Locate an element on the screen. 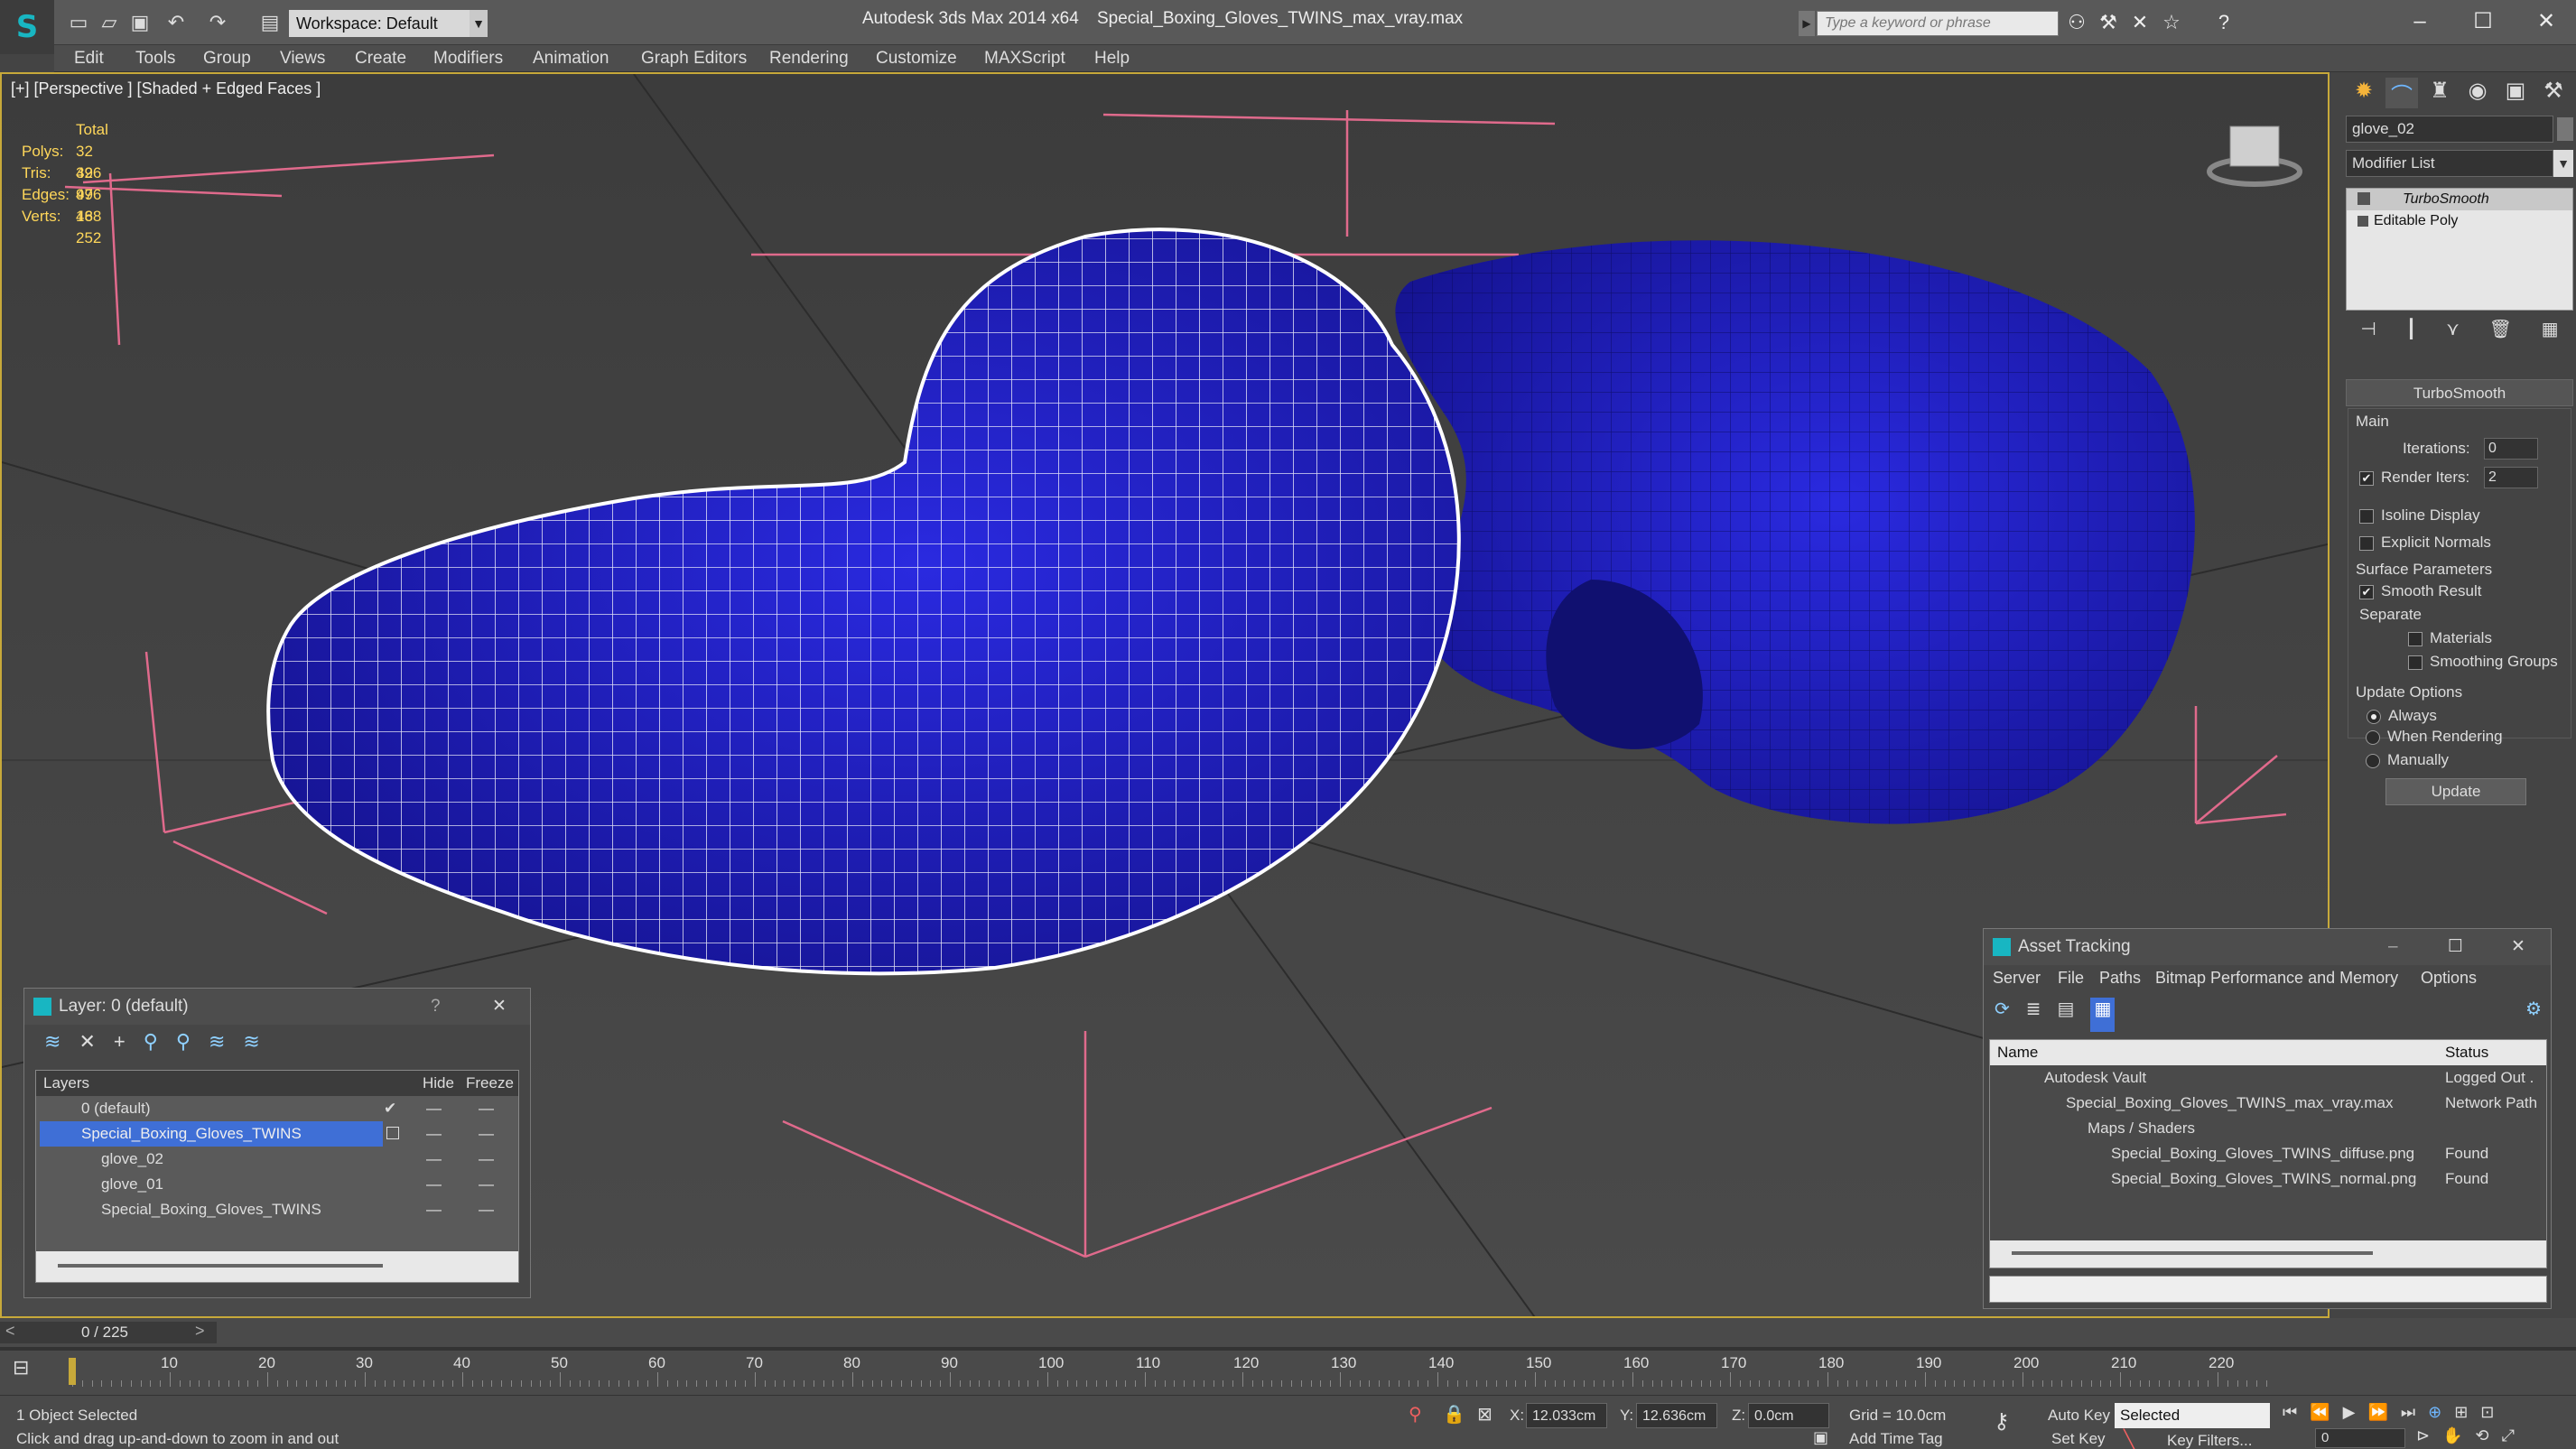 Image resolution: width=2576 pixels, height=1449 pixels. modifier-list-dropdown: Modifier List is located at coordinates (2449, 163).